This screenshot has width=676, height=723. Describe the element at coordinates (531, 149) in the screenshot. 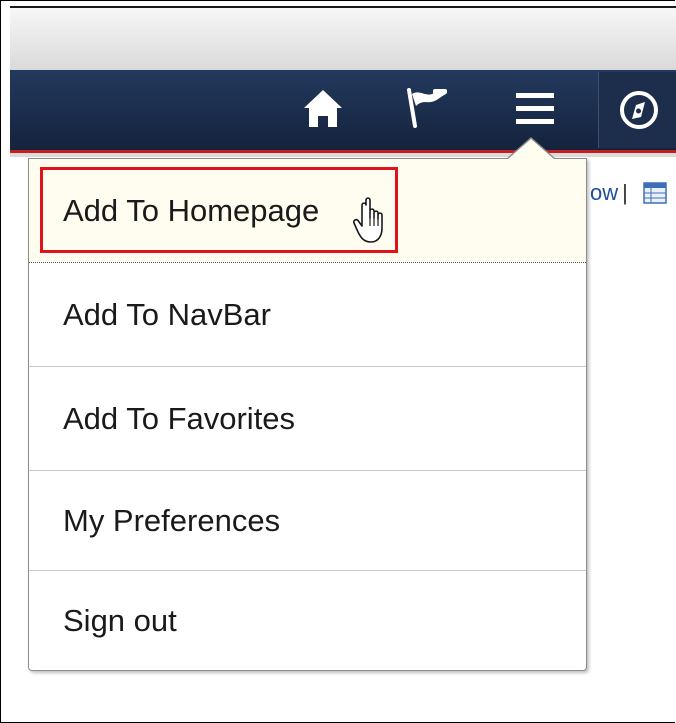

I see `dropdown-caret-fill` at that location.